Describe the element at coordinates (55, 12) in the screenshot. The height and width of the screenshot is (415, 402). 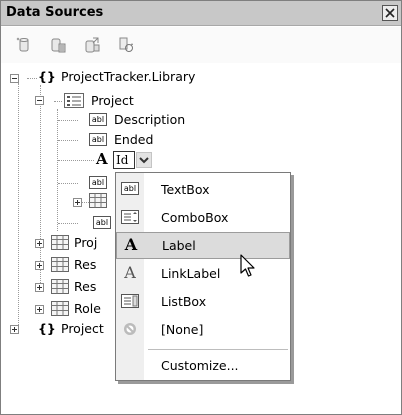
I see `panel-title: Data Sources` at that location.